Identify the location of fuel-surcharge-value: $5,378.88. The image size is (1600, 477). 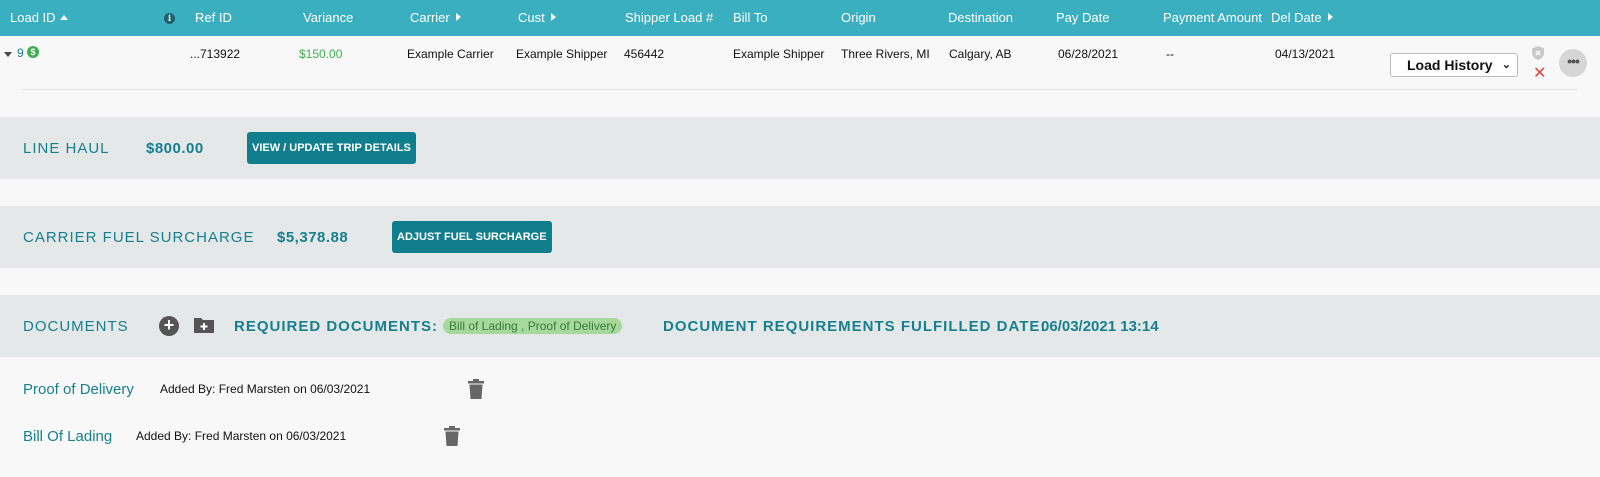
(313, 237).